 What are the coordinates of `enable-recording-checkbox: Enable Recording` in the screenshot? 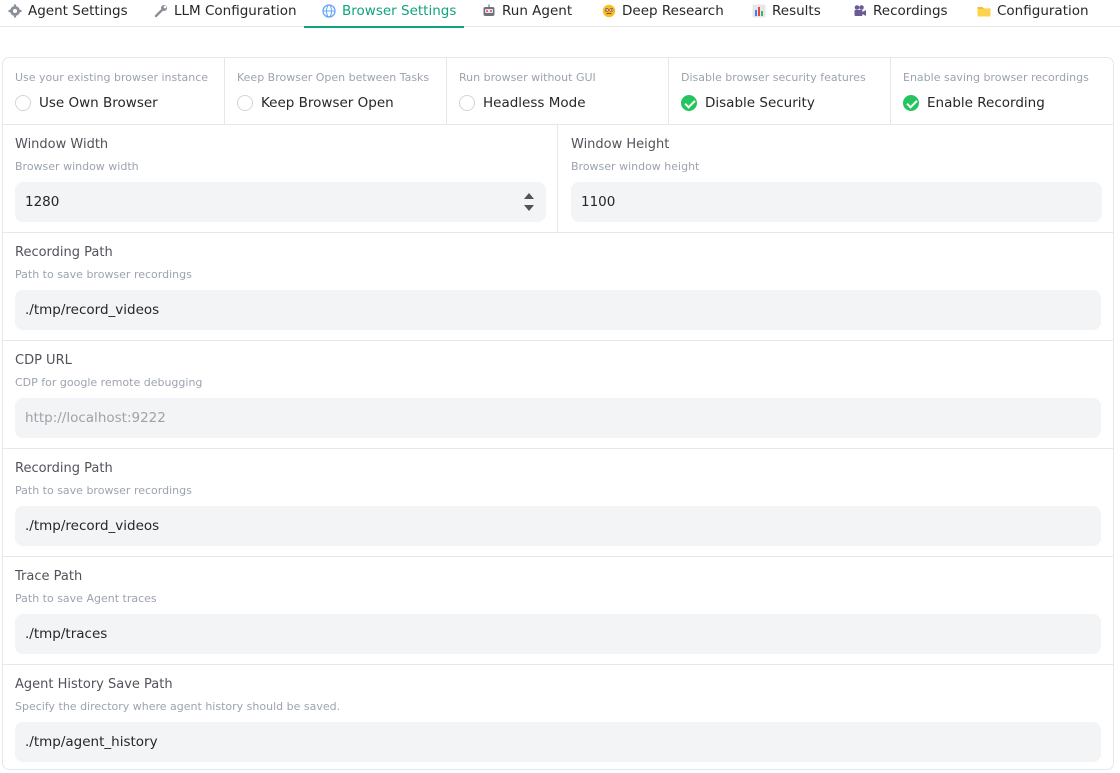 It's located at (1008, 103).